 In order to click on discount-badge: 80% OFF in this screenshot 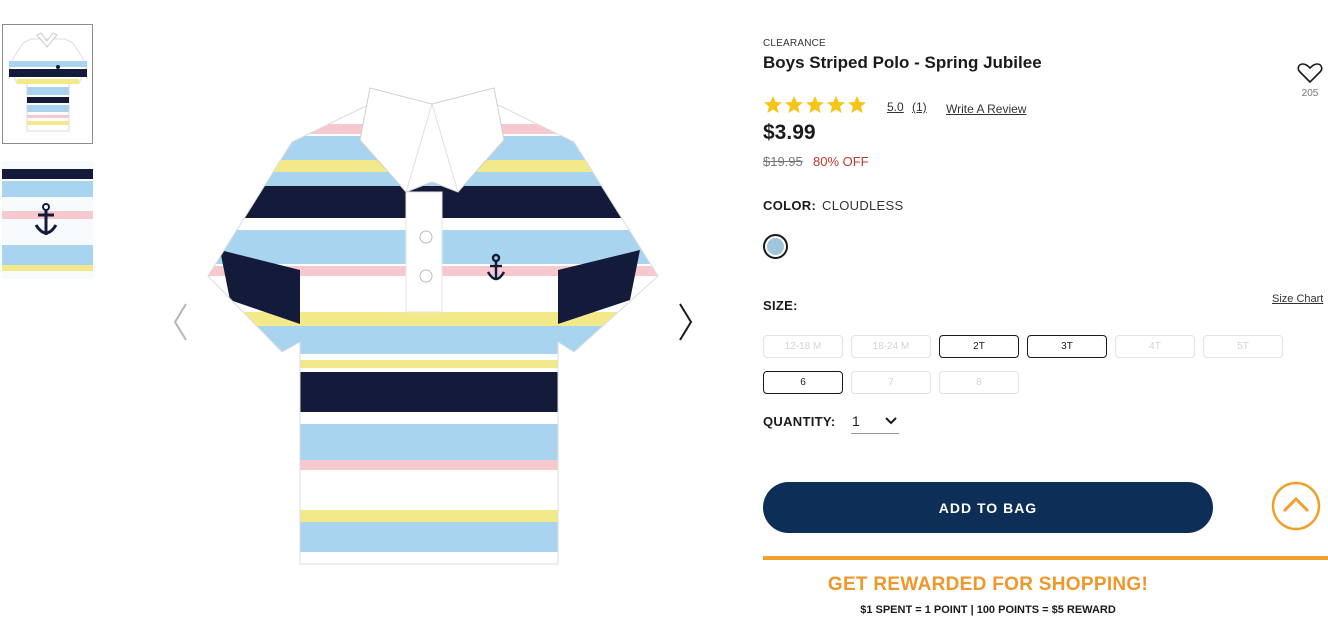, I will do `click(841, 161)`.